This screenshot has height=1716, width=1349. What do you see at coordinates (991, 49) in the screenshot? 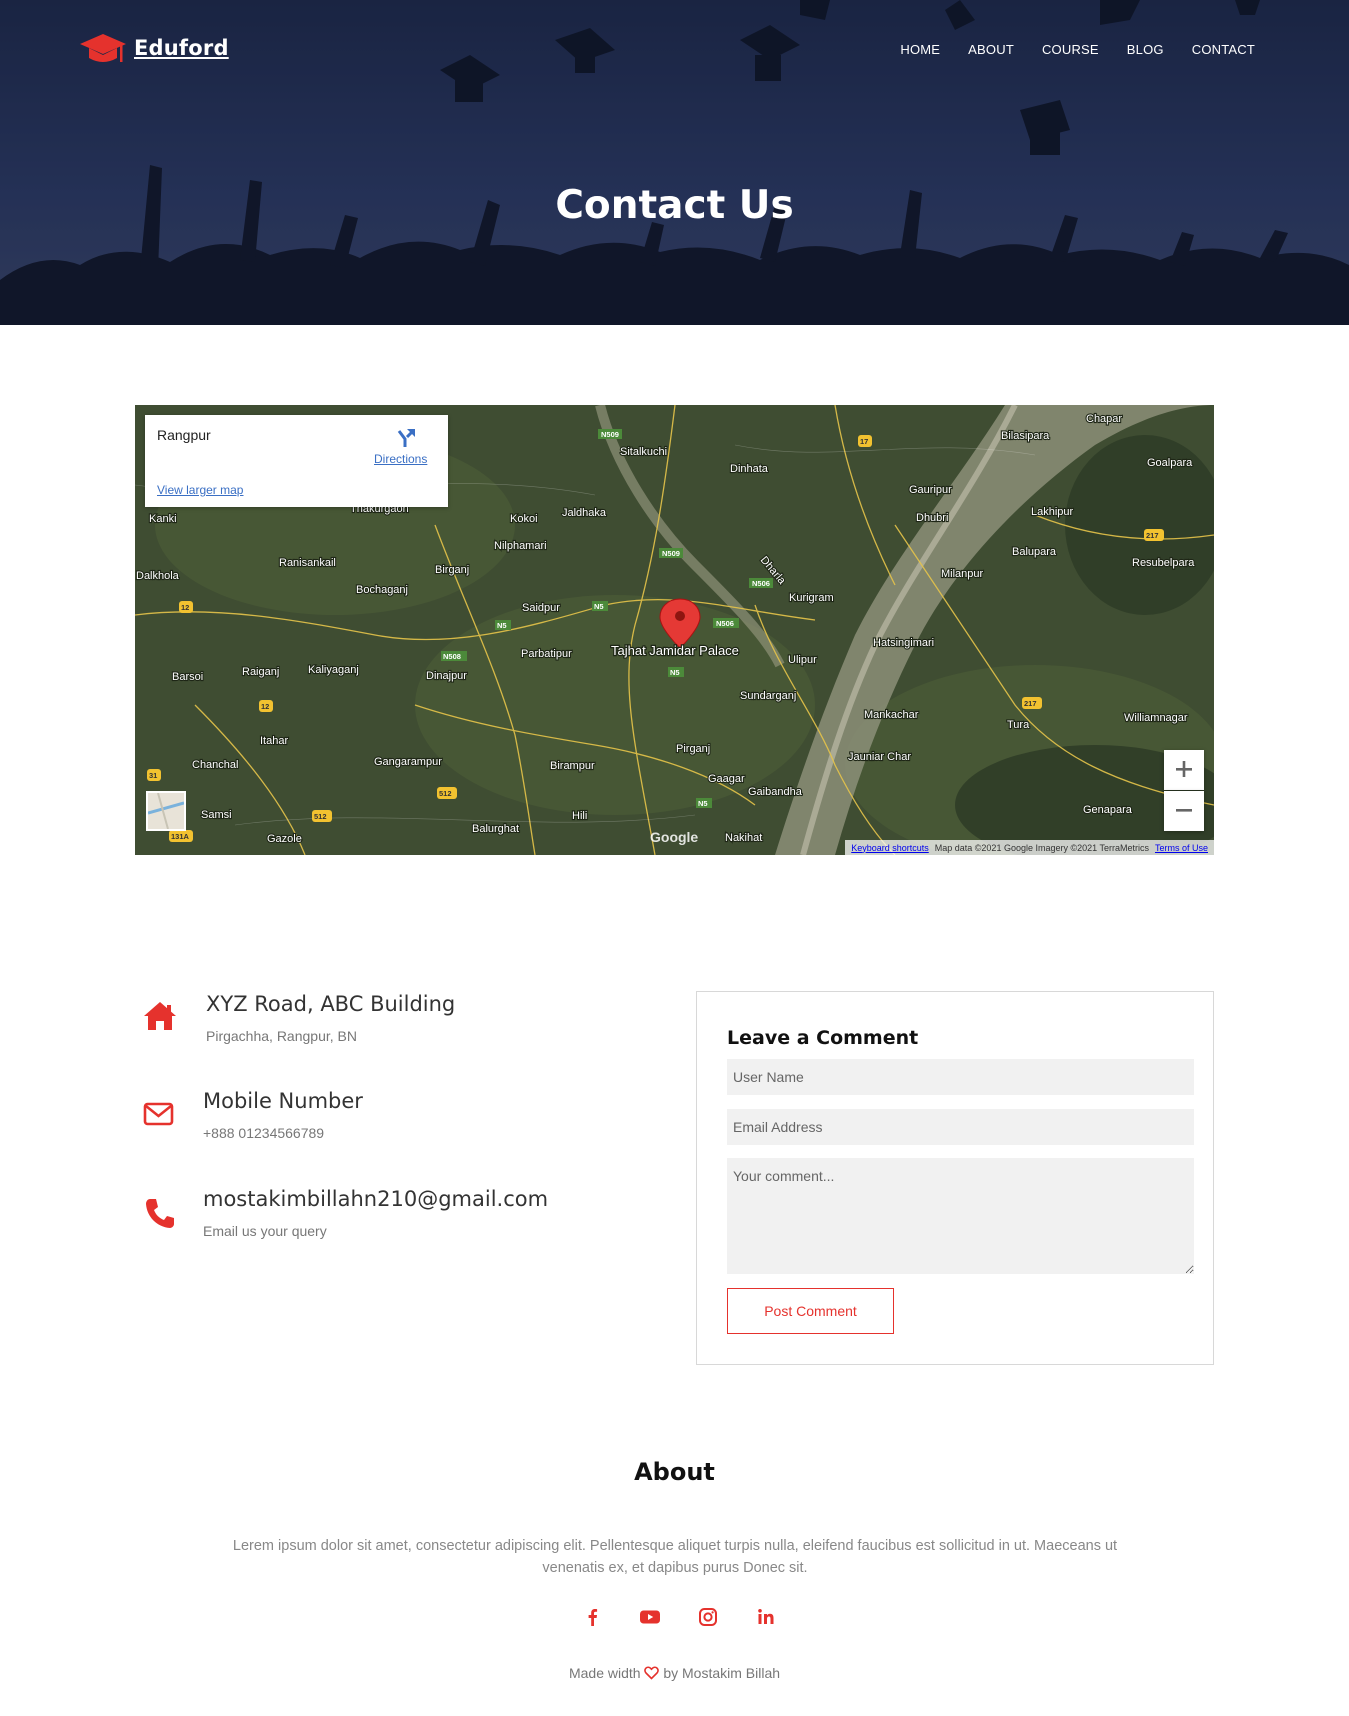
I see `nav-about: ABOUT` at bounding box center [991, 49].